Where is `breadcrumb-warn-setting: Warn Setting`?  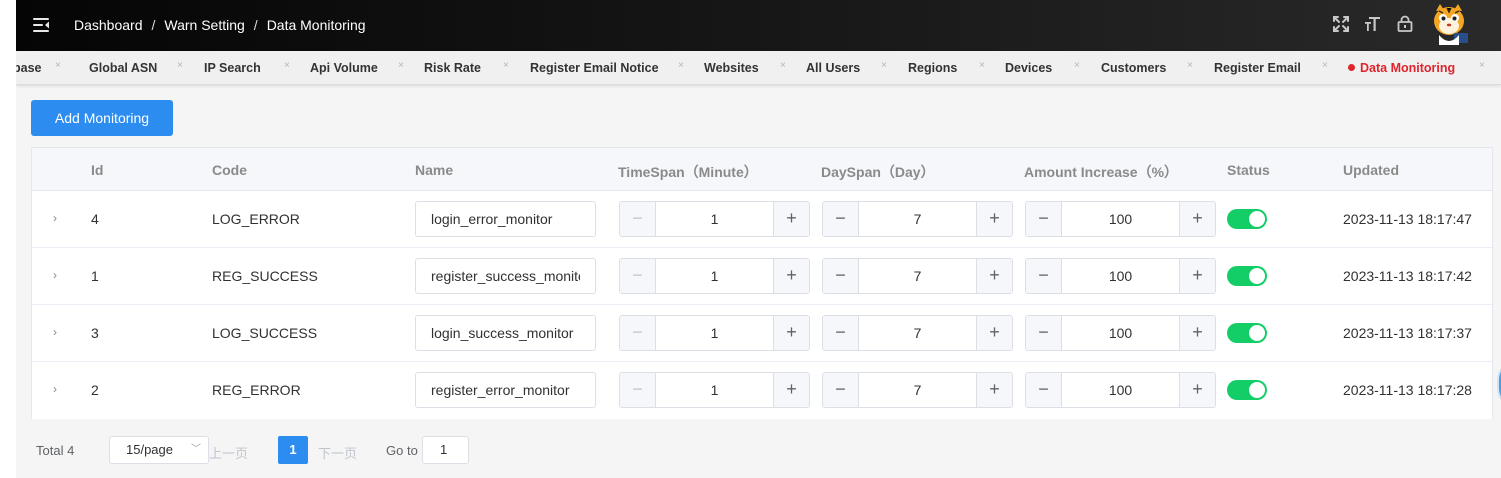
breadcrumb-warn-setting: Warn Setting is located at coordinates (204, 25).